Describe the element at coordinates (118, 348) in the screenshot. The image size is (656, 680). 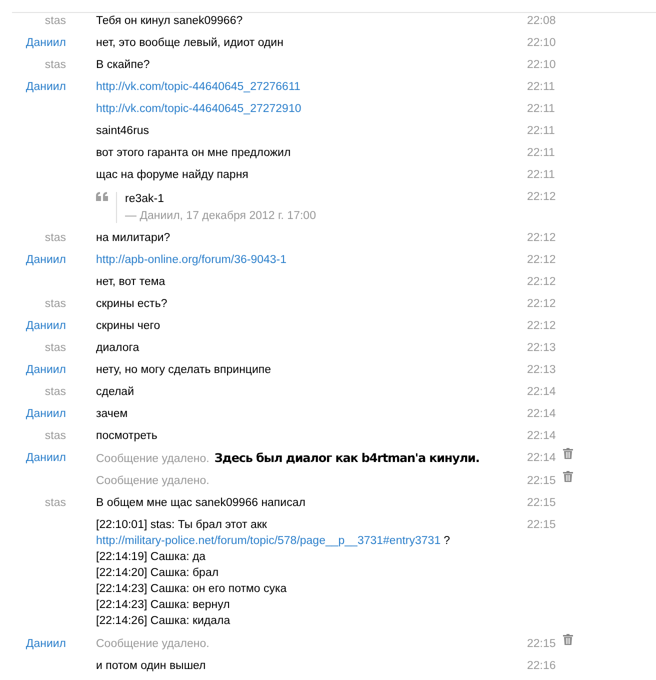
I see `message-text: диалога` at that location.